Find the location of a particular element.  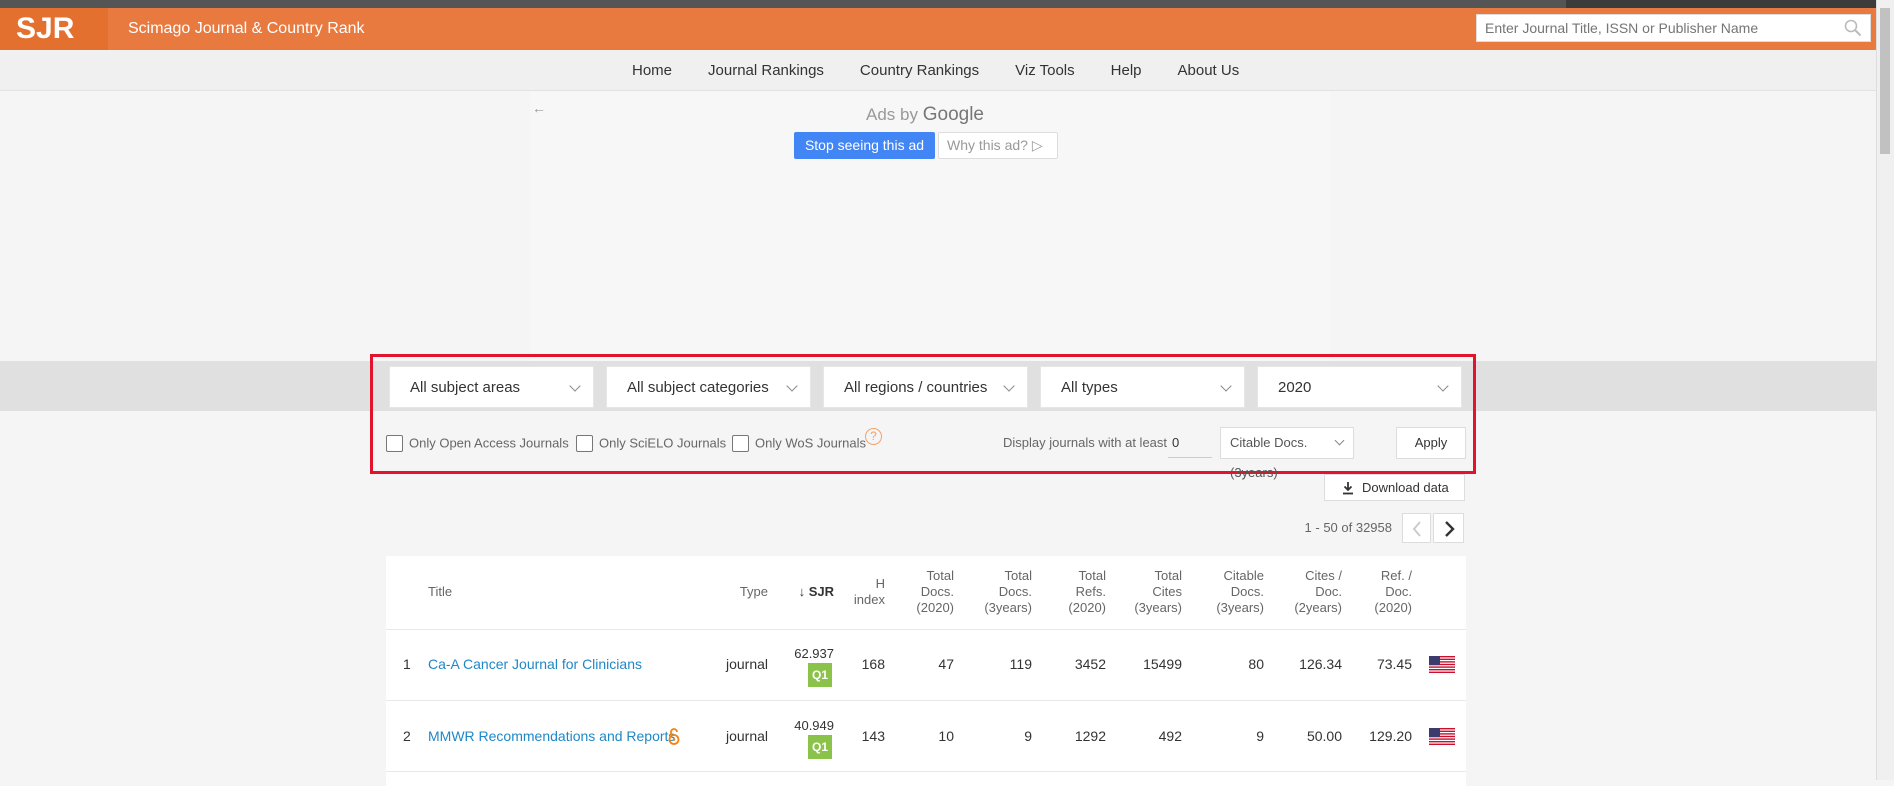

citable-docs-select: Citable Docs. (3years) is located at coordinates (1287, 453).